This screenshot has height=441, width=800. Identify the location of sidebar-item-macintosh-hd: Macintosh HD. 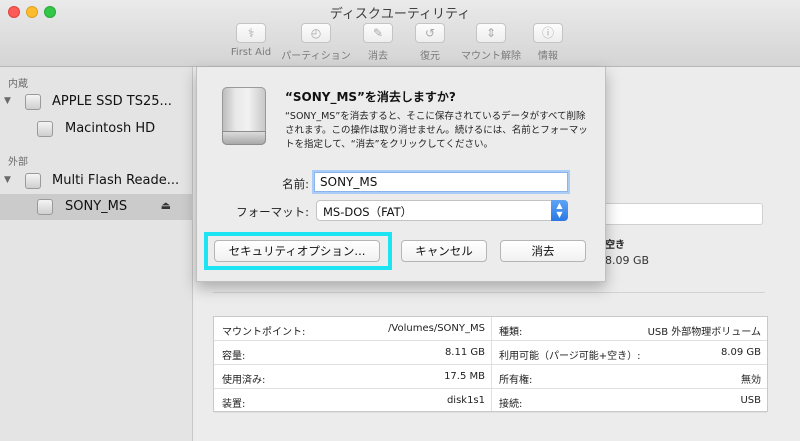
(96, 129).